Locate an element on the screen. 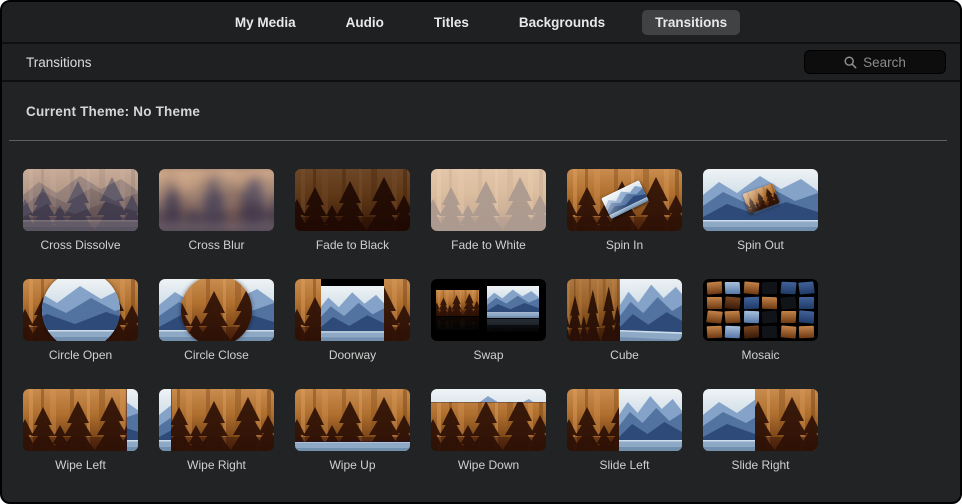 The image size is (962, 504). transition-thumb-slide-right is located at coordinates (760, 420).